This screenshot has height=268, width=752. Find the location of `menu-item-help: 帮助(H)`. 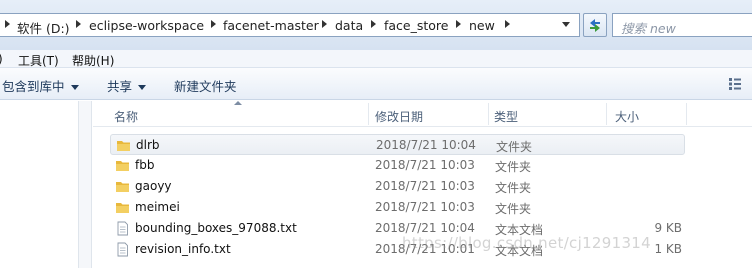

menu-item-help: 帮助(H) is located at coordinates (93, 60).